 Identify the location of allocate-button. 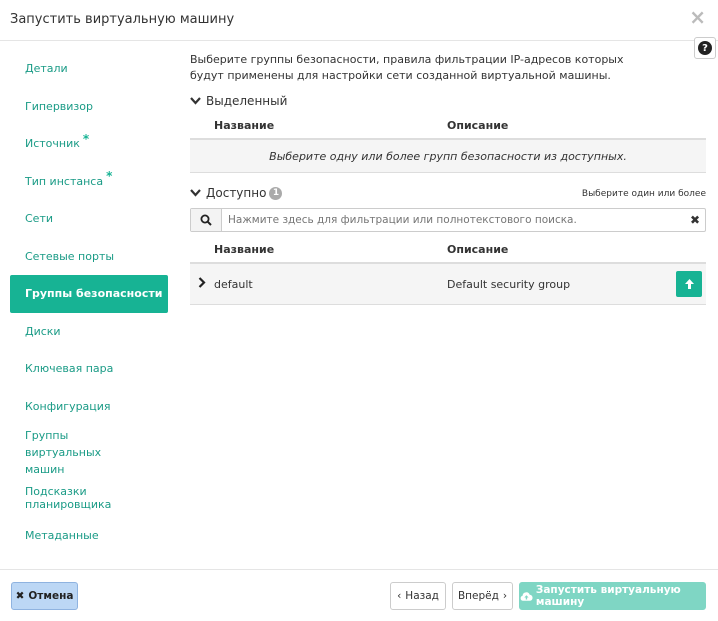
(689, 284).